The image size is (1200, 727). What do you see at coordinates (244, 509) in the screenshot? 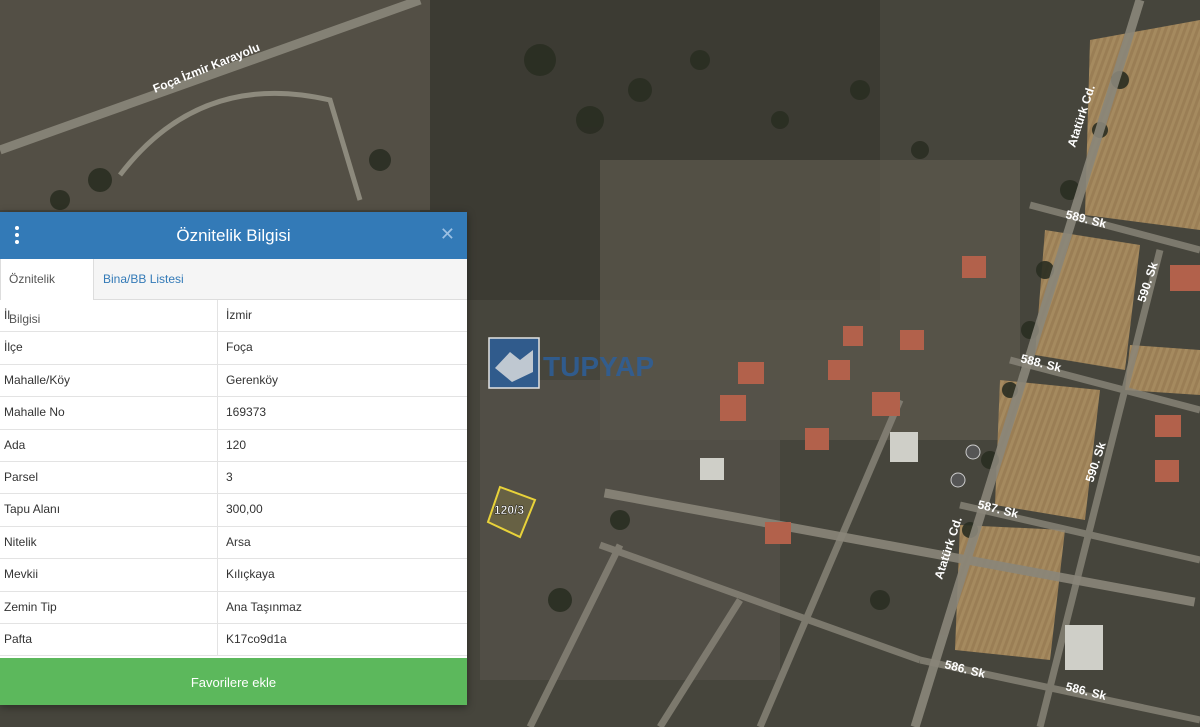
I see `row-value: 300,00` at bounding box center [244, 509].